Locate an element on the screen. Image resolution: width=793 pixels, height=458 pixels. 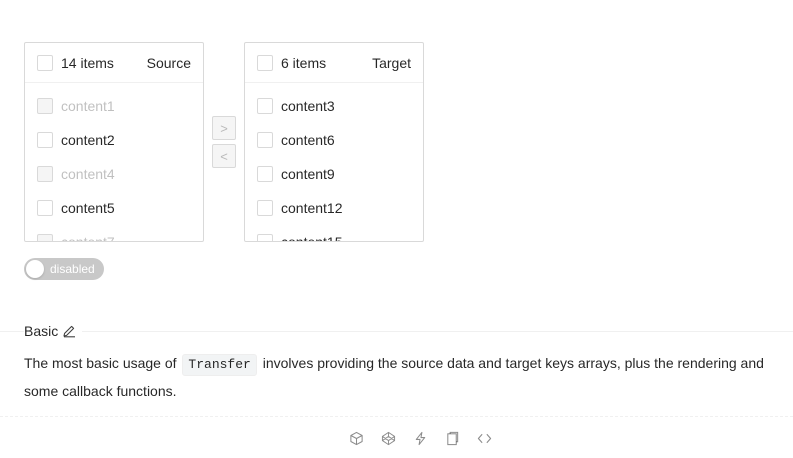
list-item: content7 is located at coordinates (114, 233).